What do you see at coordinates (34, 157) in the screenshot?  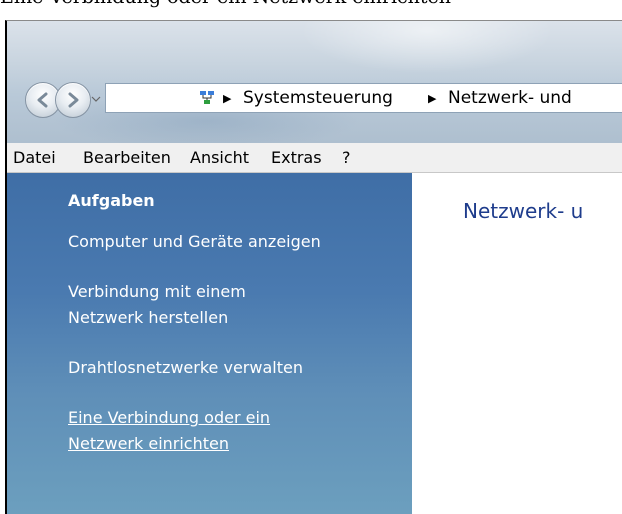 I see `menu-datei: Datei` at bounding box center [34, 157].